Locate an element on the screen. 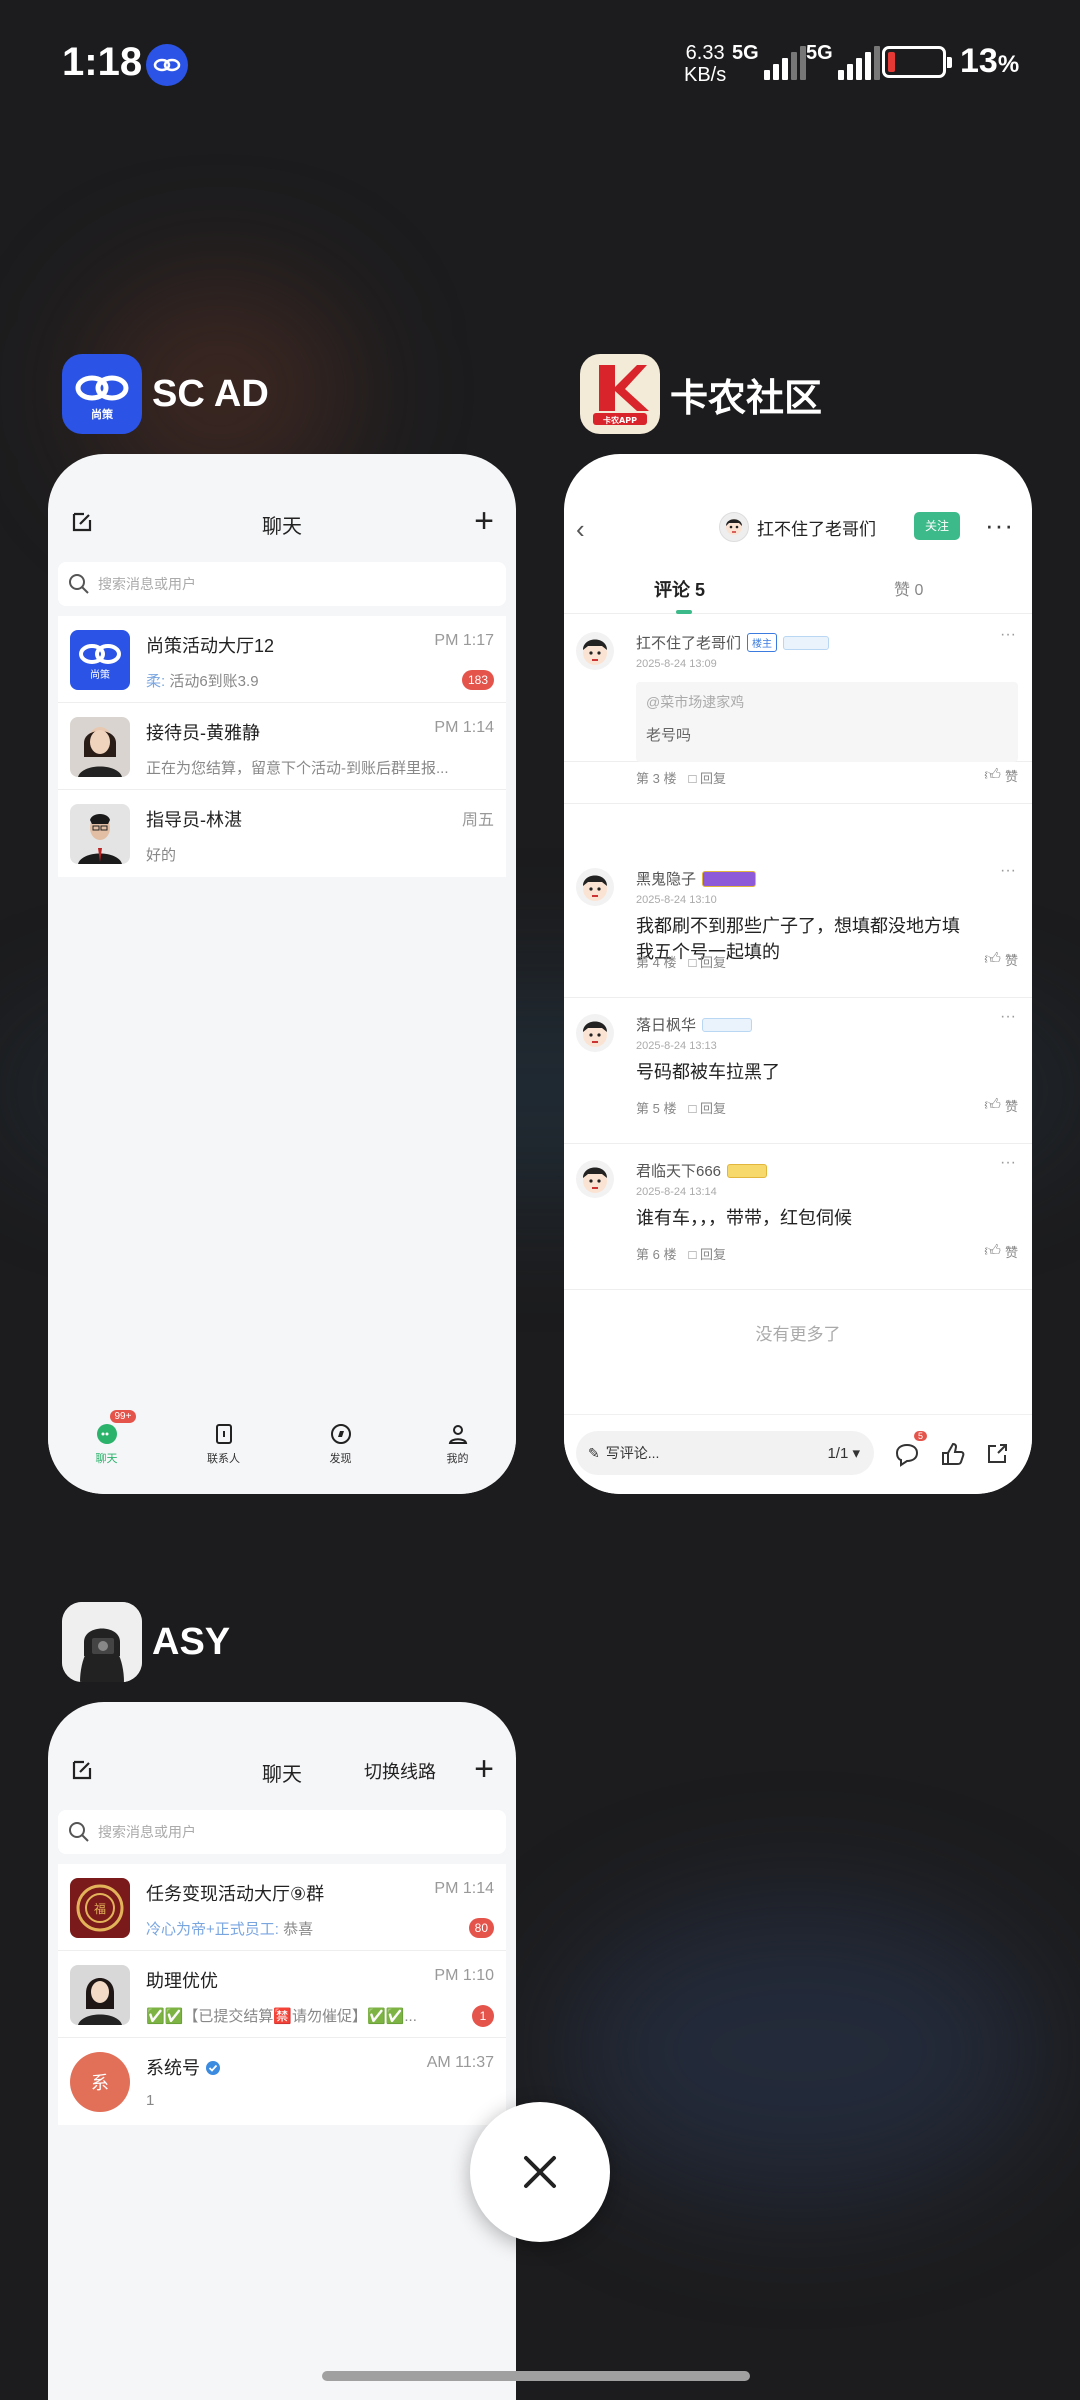 This screenshot has height=2400, width=1080. commenter-name: 君临天下666 is located at coordinates (702, 1170).